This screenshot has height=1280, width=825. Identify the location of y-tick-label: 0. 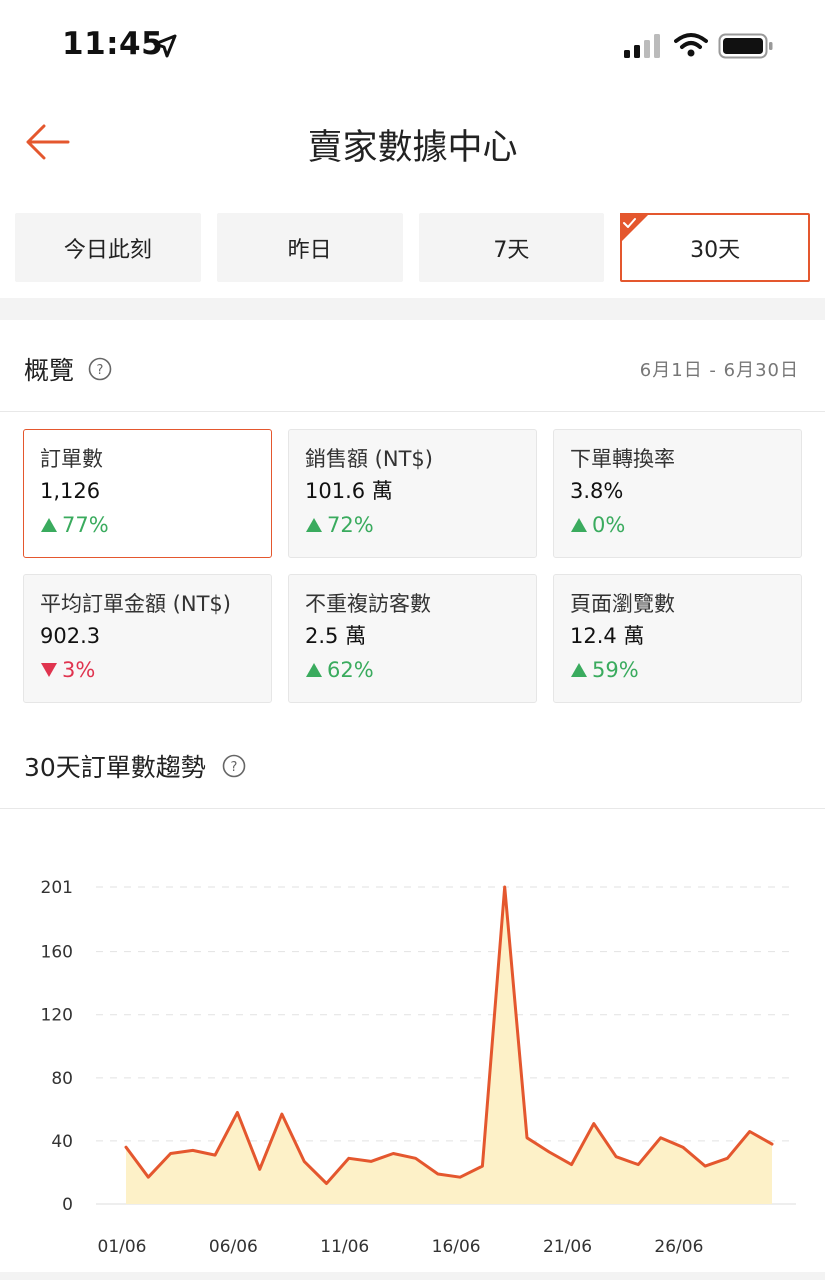
(67, 1205).